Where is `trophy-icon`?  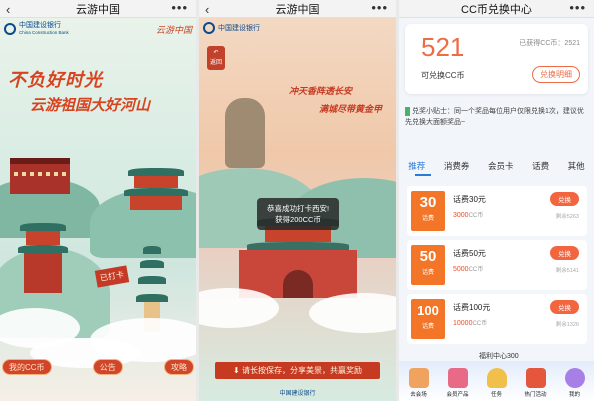 trophy-icon is located at coordinates (496, 378).